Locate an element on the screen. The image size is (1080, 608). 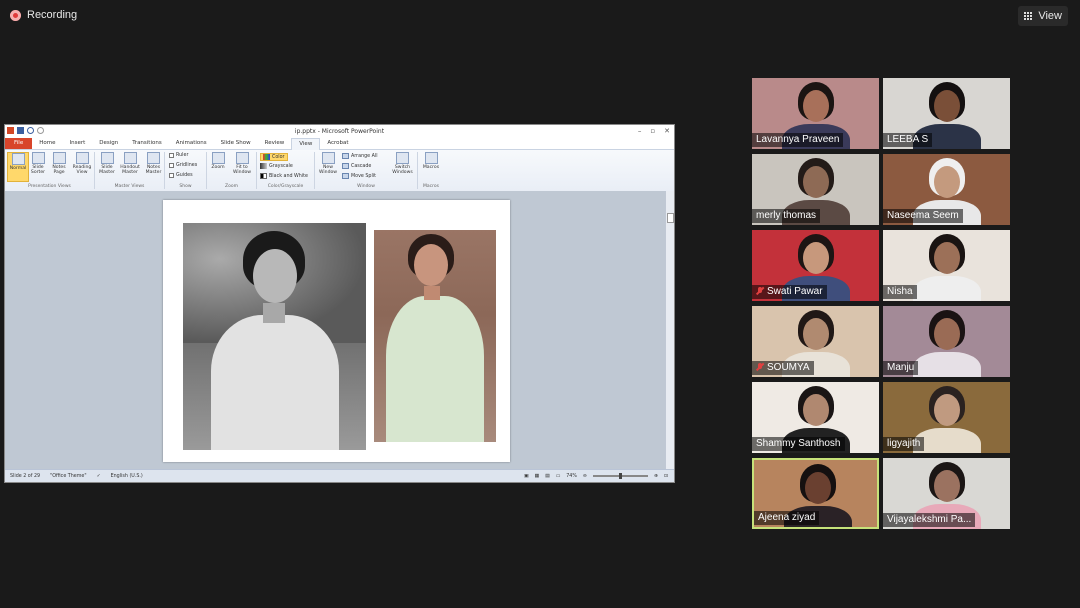
childhood-photo-bw is located at coordinates (274, 336).